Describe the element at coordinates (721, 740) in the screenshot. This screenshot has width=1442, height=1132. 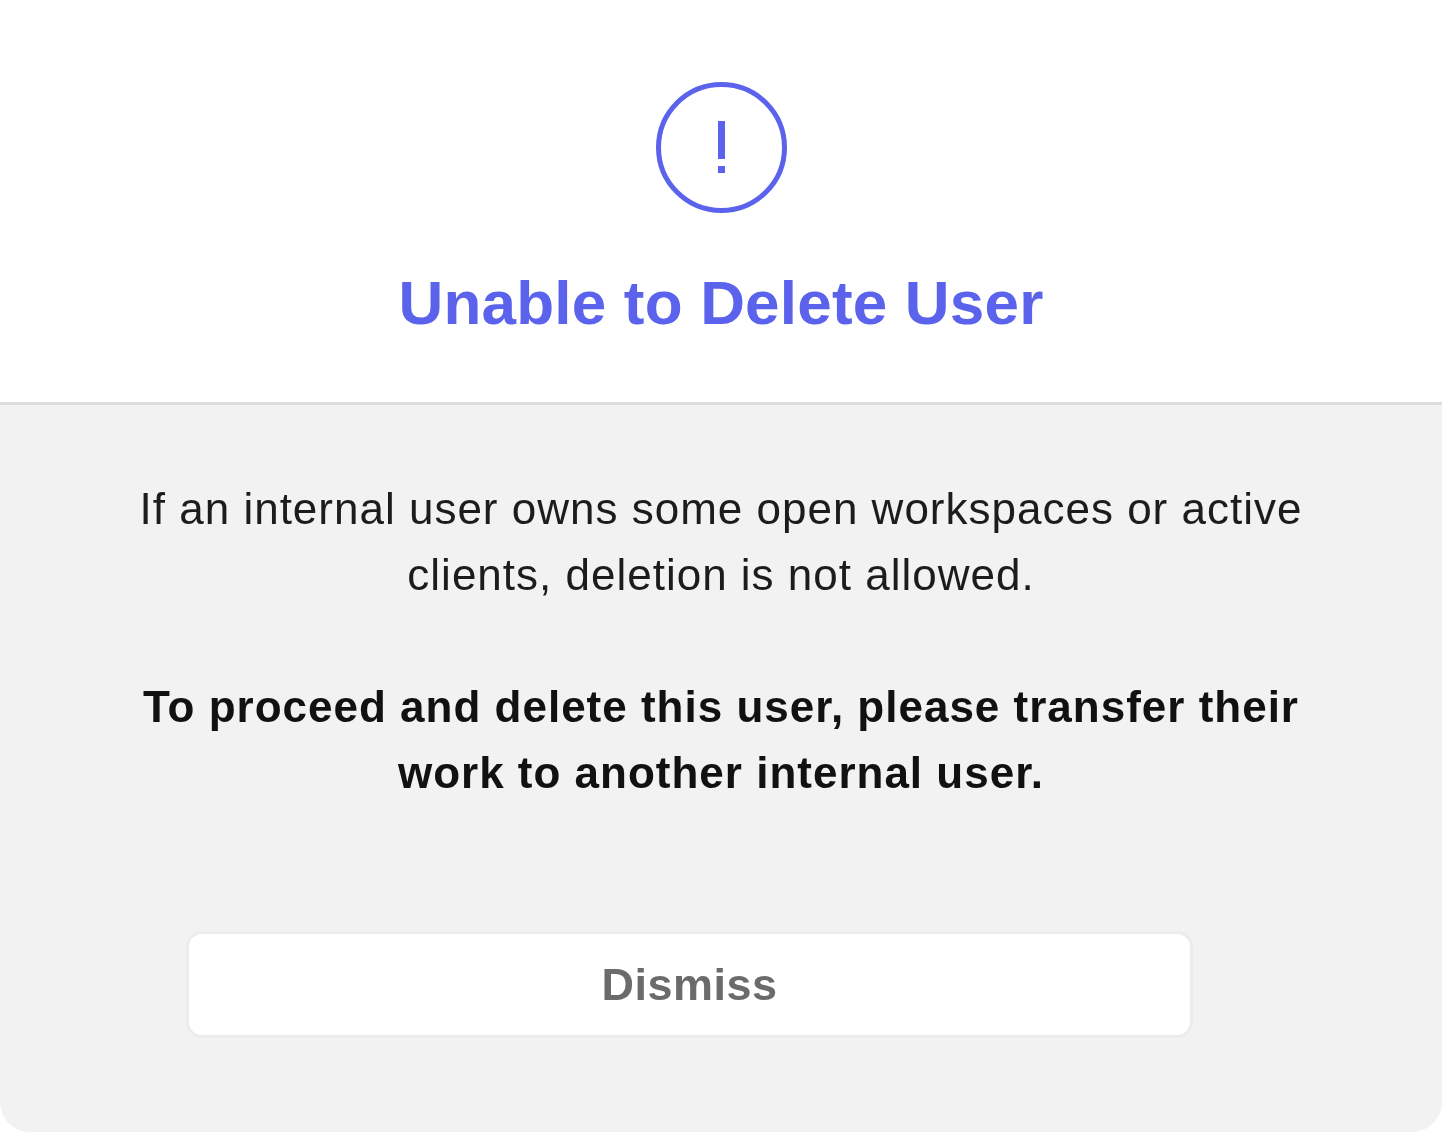
I see `instruction-text: To proceed and delete this user, please transfer their work to another internal user.` at that location.